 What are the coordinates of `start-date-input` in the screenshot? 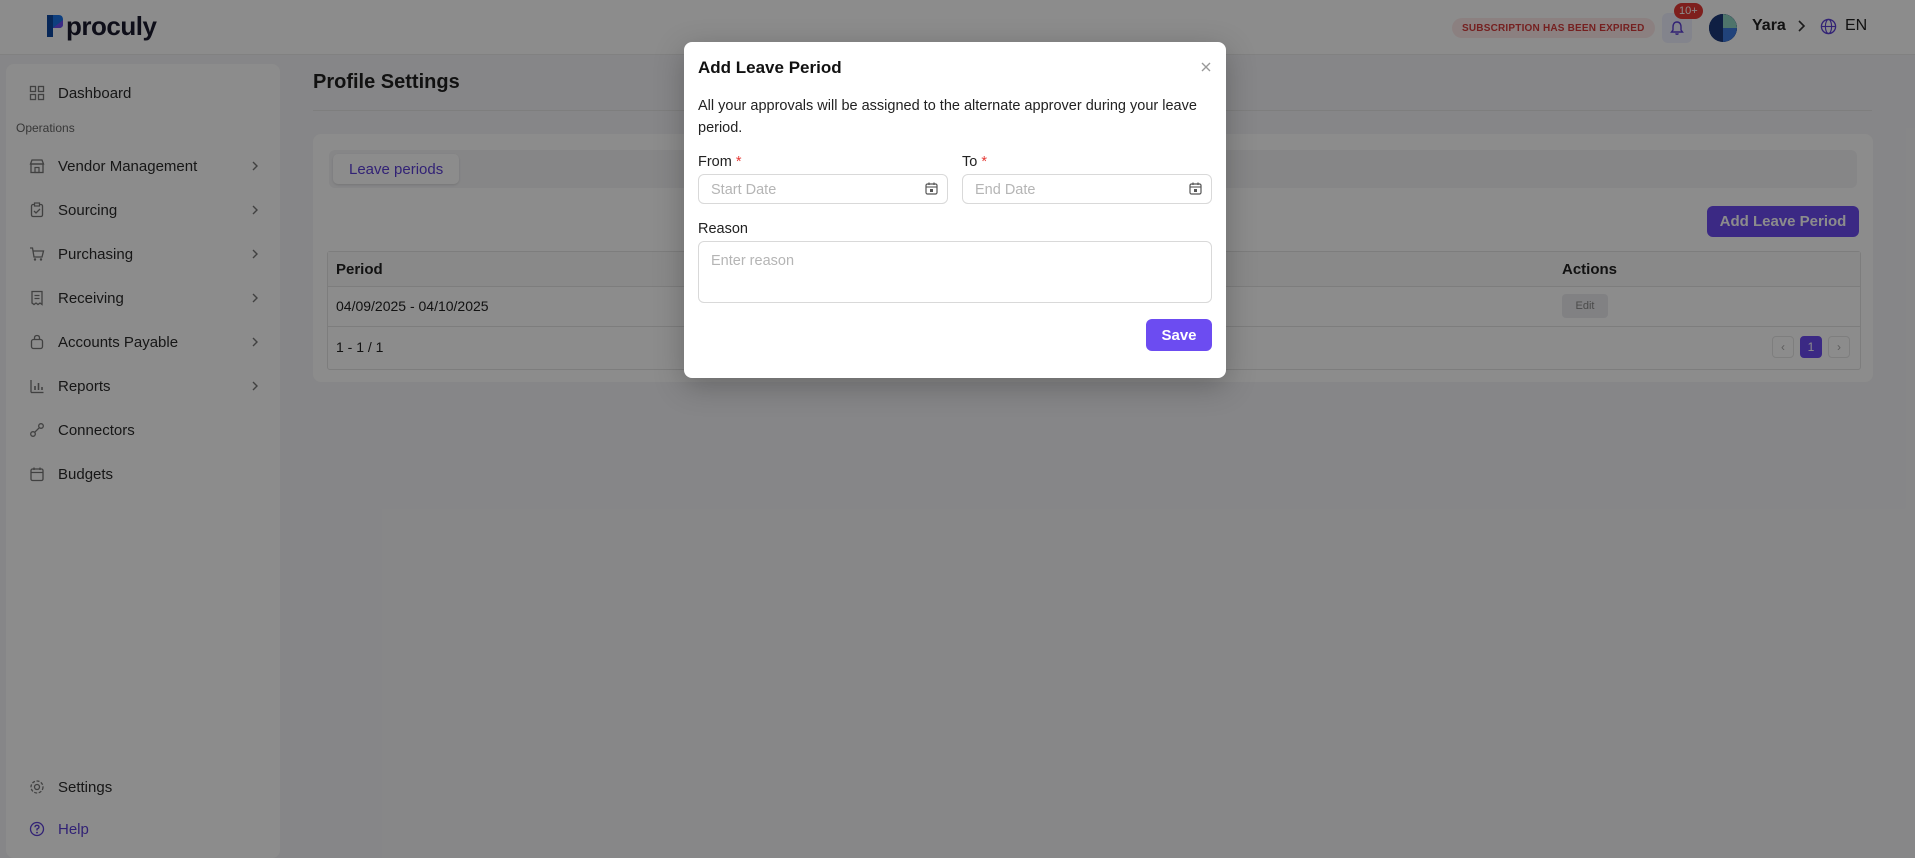 It's located at (811, 190).